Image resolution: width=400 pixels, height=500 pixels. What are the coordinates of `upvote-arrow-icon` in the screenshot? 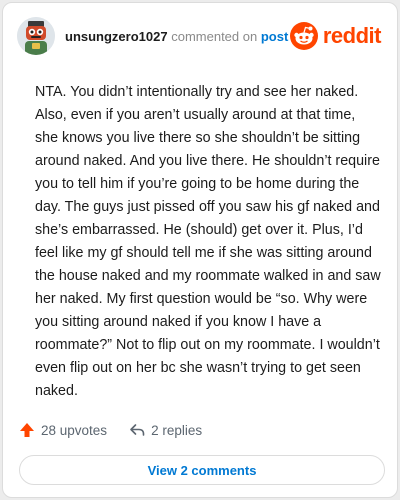 It's located at (27, 430).